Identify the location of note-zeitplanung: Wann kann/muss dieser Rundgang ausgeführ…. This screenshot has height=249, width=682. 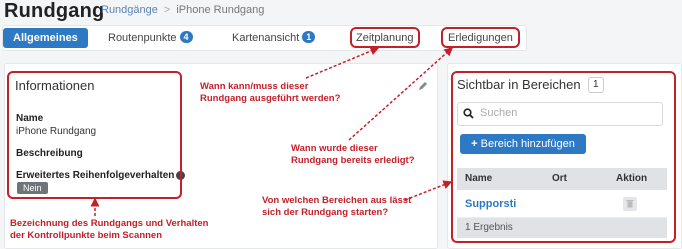
(270, 93).